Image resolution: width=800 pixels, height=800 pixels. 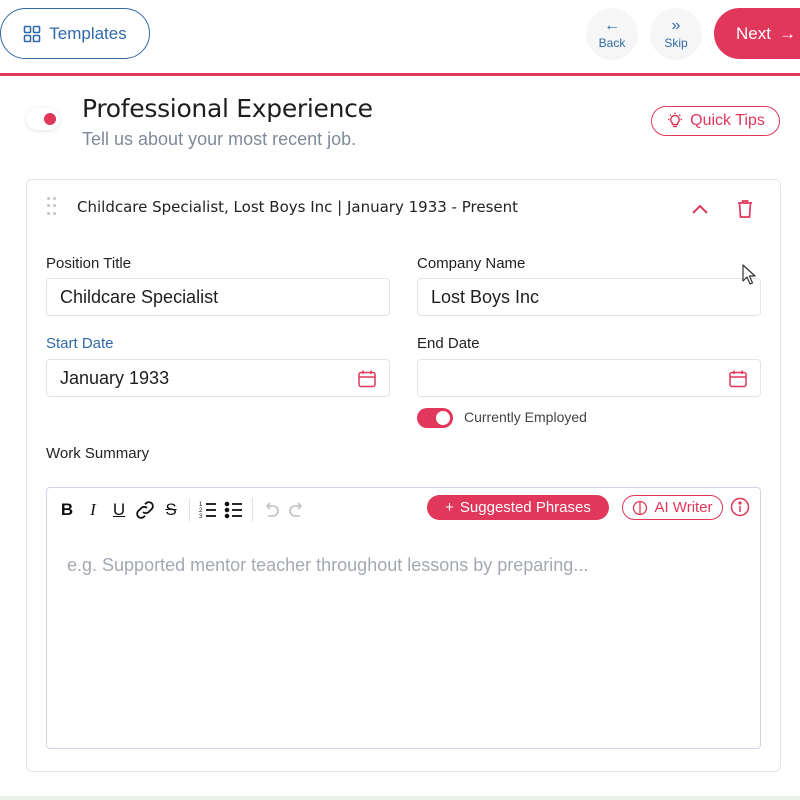 What do you see at coordinates (612, 43) in the screenshot?
I see `back-label: Back` at bounding box center [612, 43].